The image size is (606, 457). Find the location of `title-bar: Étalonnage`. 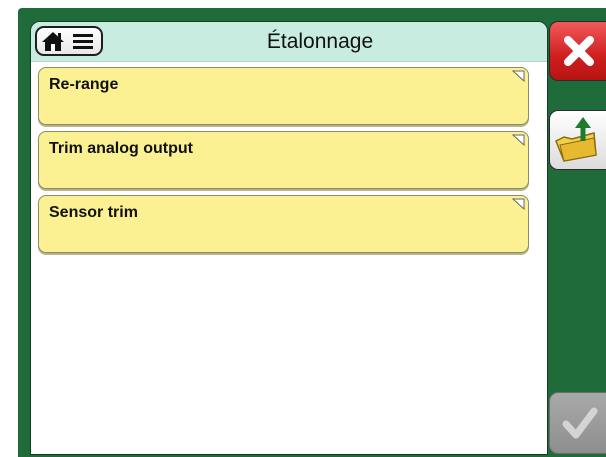

title-bar: Étalonnage is located at coordinates (289, 42).